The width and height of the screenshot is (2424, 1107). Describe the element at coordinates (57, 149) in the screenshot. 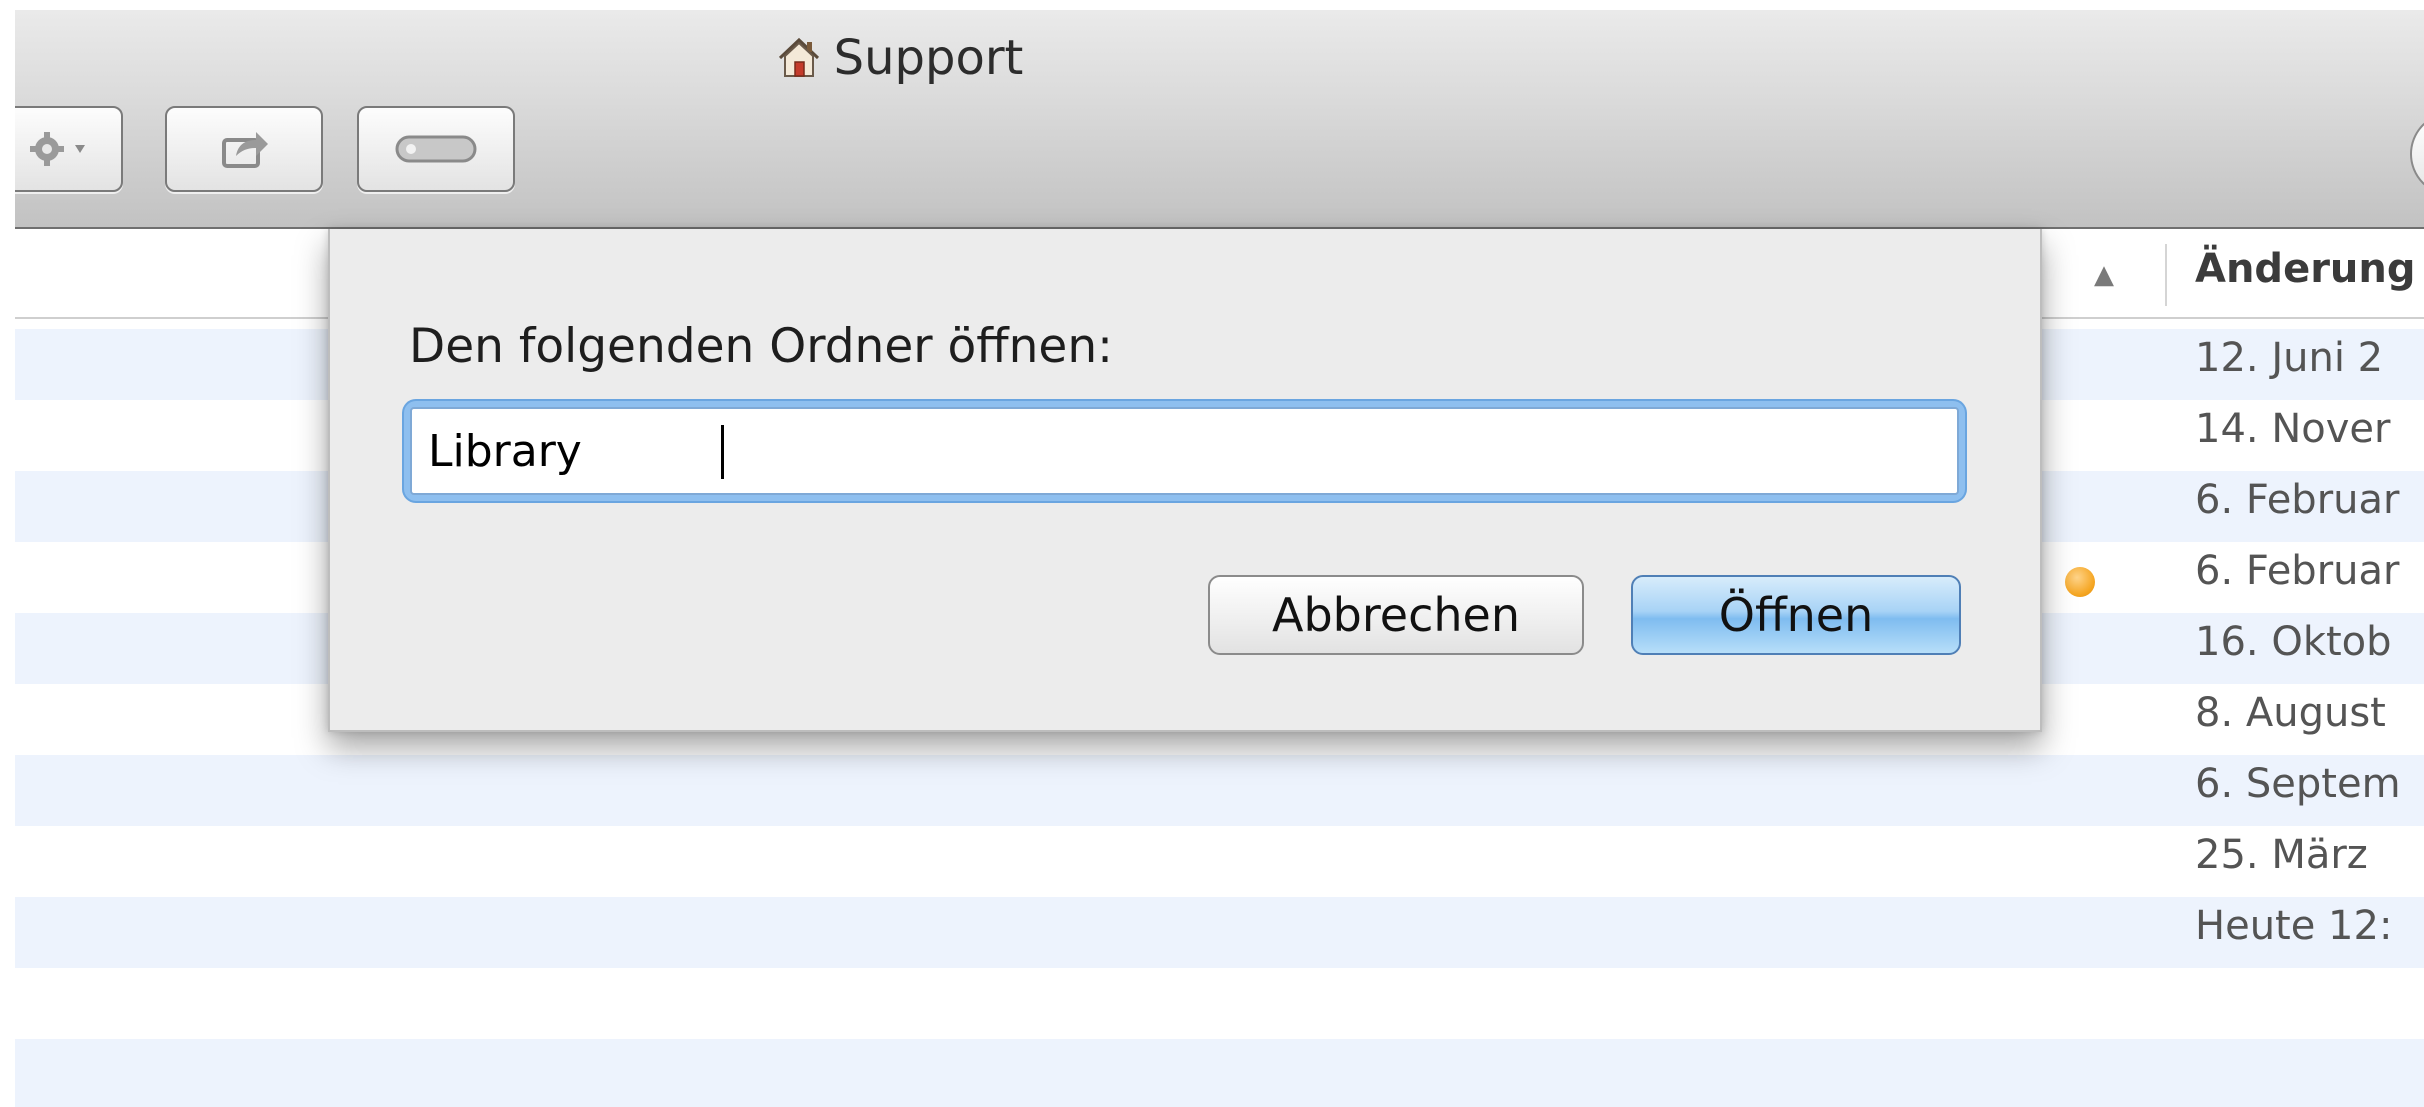

I see `gear-icon` at that location.